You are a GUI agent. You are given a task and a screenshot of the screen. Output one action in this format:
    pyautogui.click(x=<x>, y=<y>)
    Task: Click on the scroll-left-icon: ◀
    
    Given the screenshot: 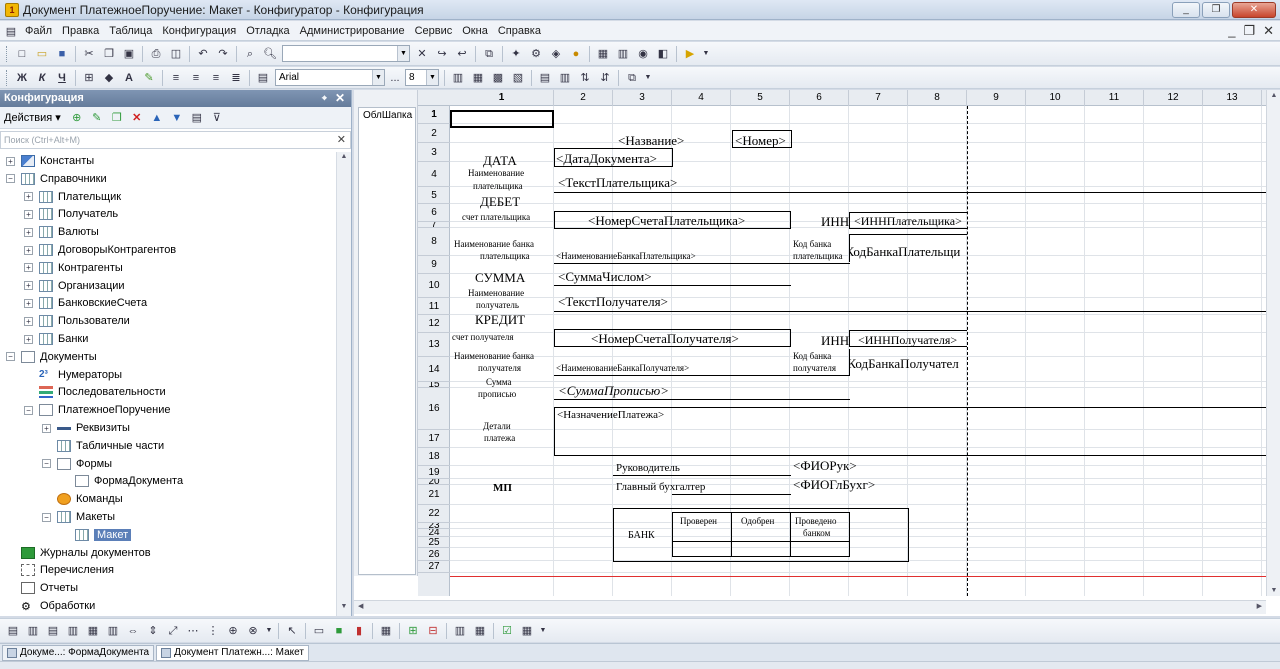 What is the action you would take?
    pyautogui.click(x=360, y=606)
    